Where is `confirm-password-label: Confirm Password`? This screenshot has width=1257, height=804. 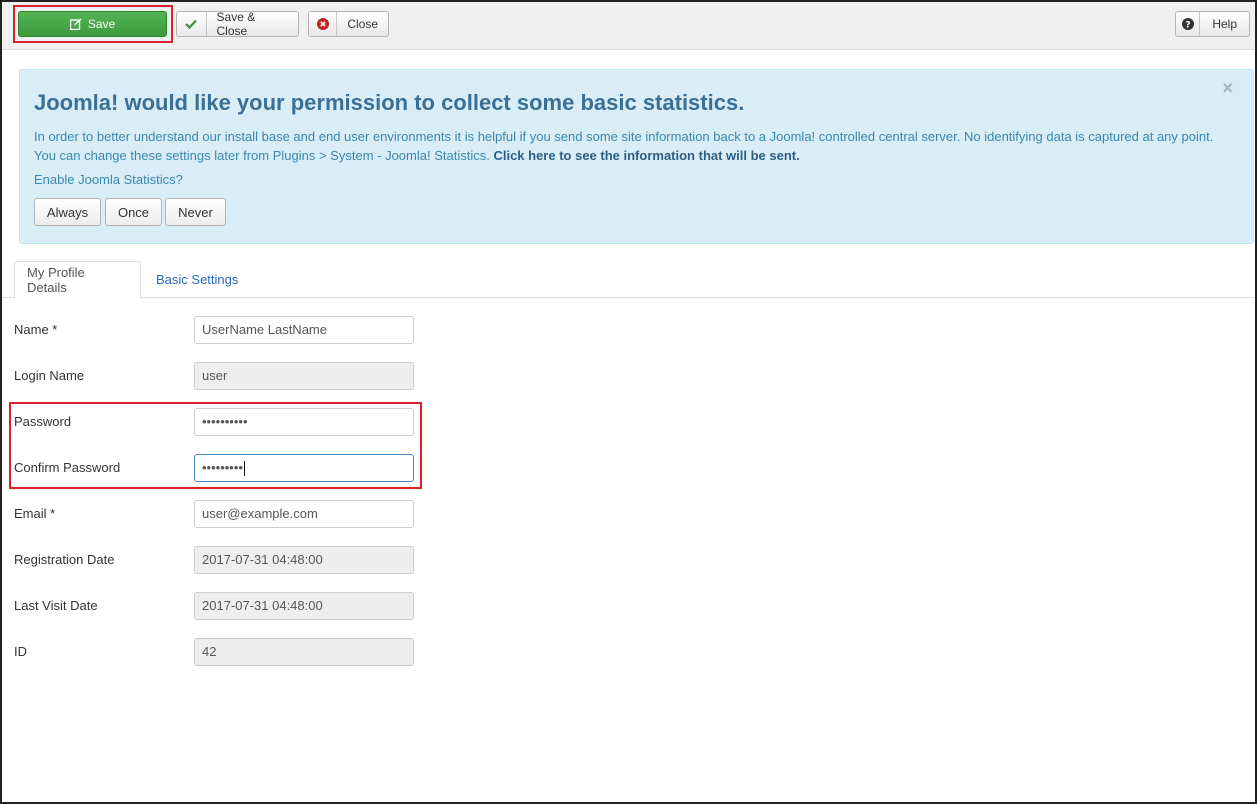 confirm-password-label: Confirm Password is located at coordinates (67, 467).